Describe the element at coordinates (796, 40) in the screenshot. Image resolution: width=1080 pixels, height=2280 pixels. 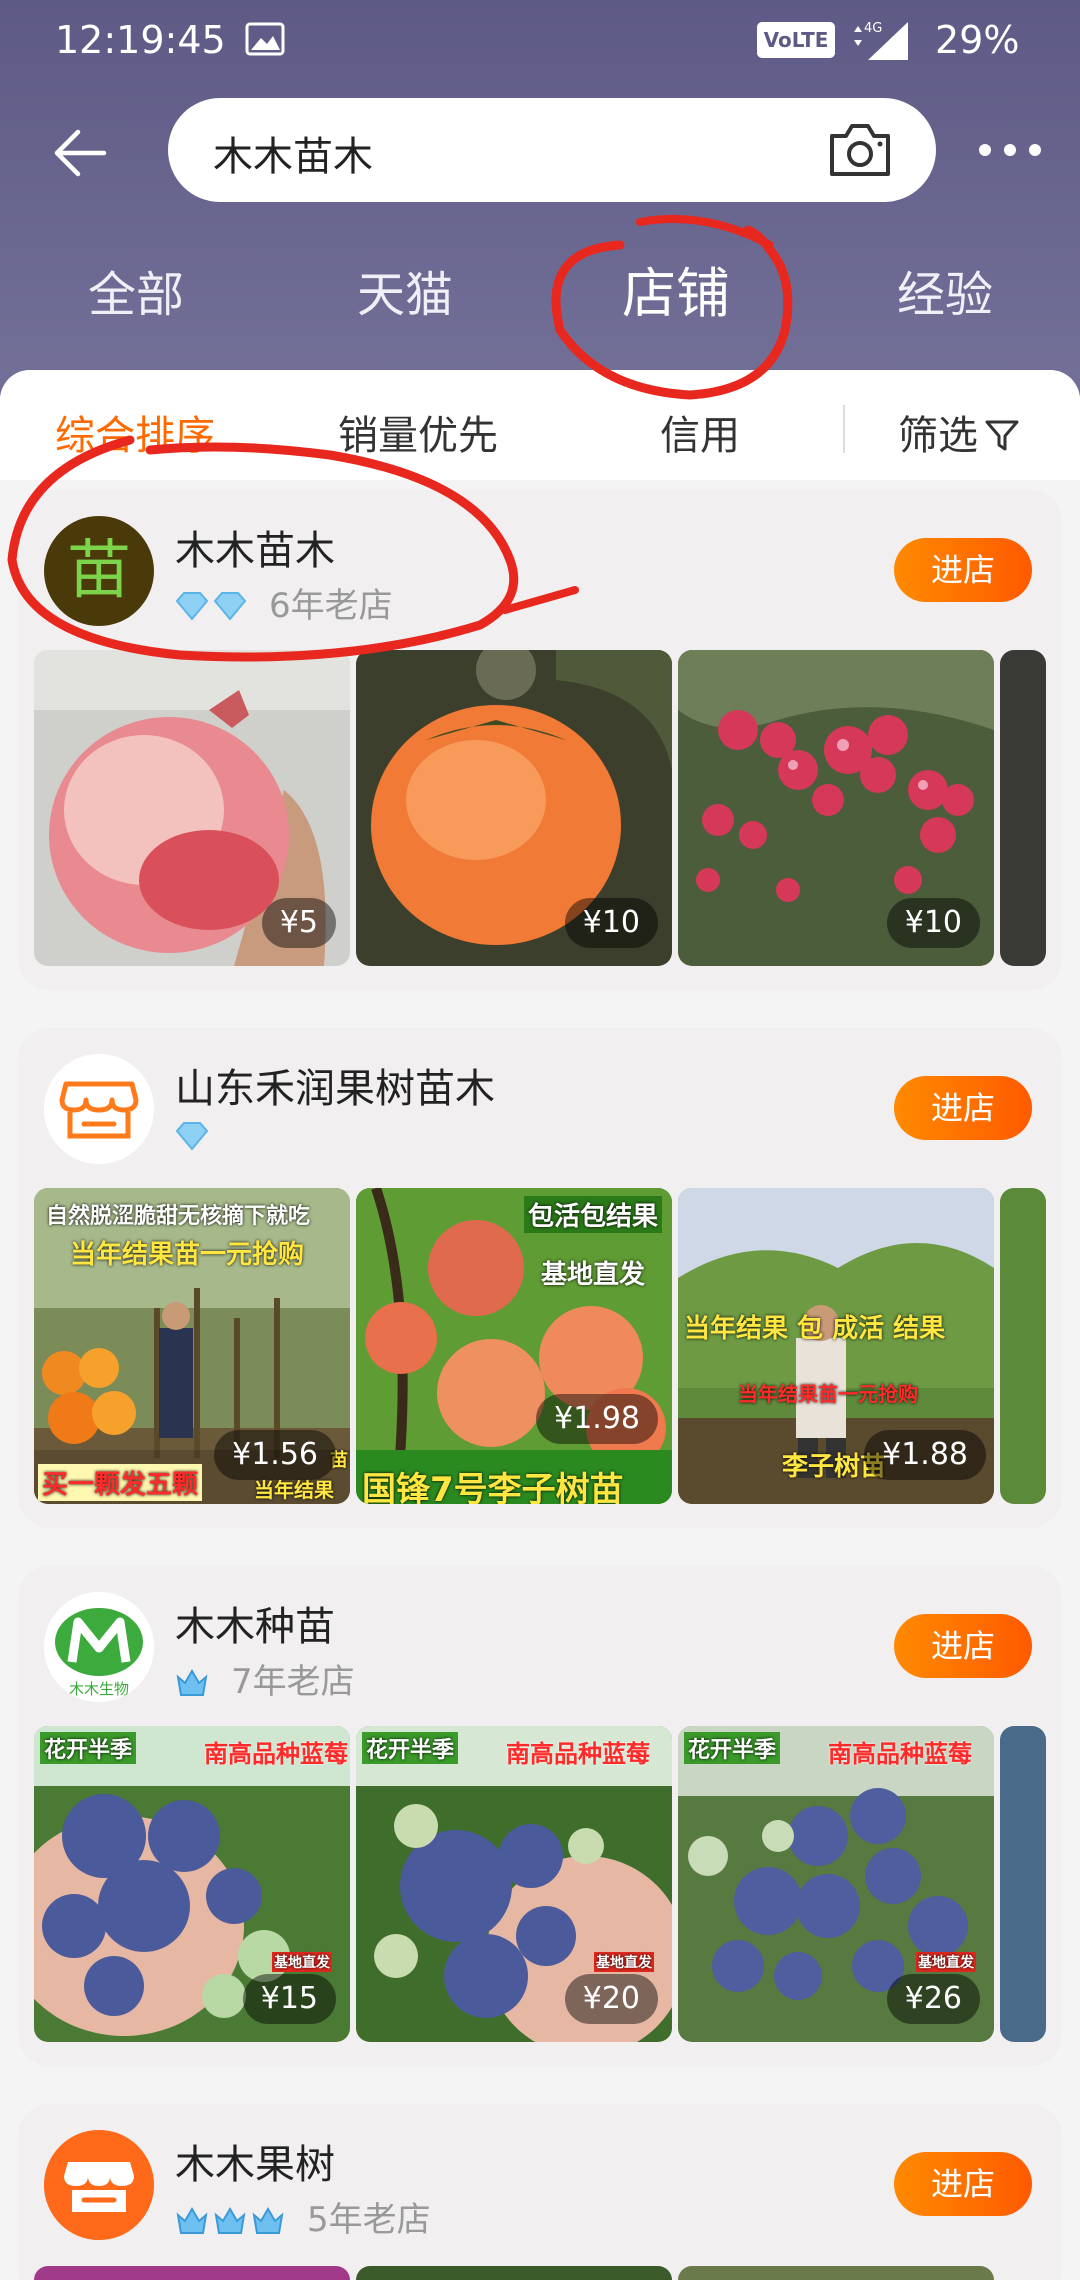
I see `volte-badge: VoLTE` at that location.